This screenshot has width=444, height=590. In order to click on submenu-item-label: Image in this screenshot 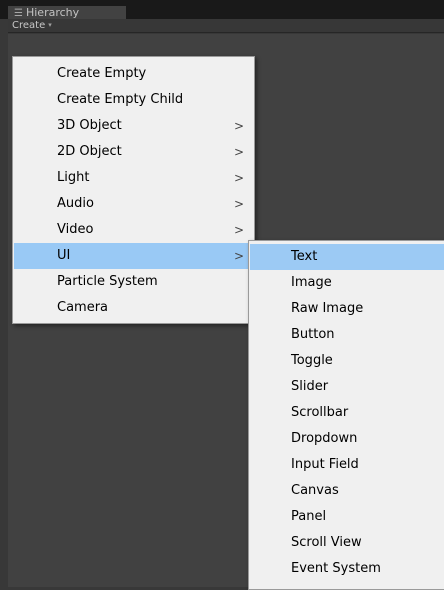, I will do `click(311, 282)`.